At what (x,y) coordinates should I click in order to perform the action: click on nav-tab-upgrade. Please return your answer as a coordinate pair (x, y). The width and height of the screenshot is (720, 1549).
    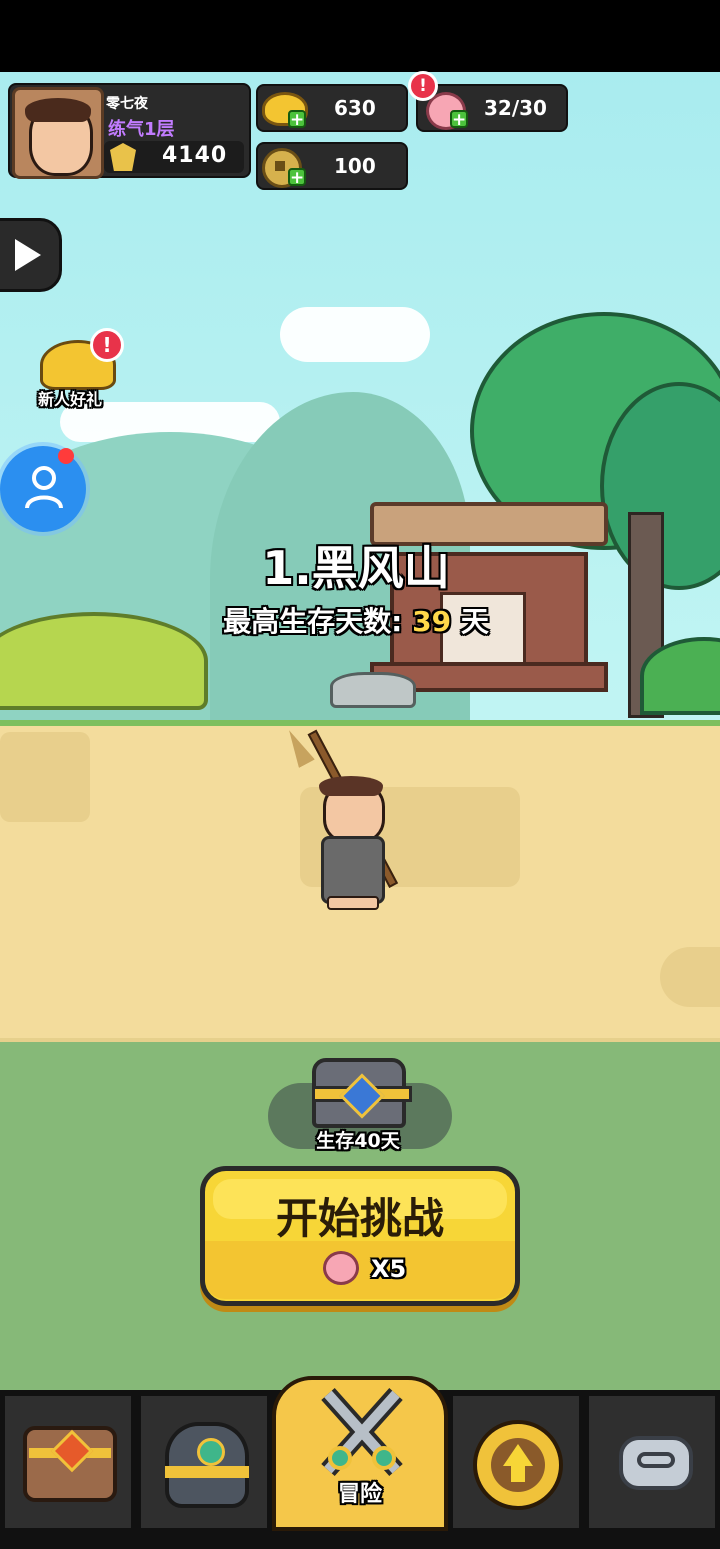
    Looking at the image, I should click on (516, 1462).